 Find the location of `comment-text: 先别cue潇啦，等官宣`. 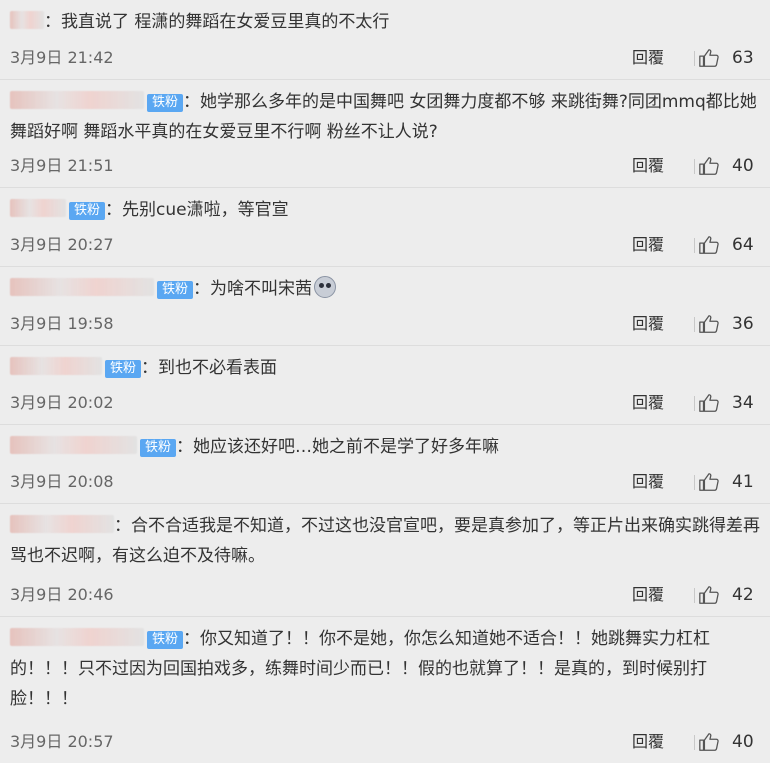

comment-text: 先别cue潇啦，等官宣 is located at coordinates (205, 210).